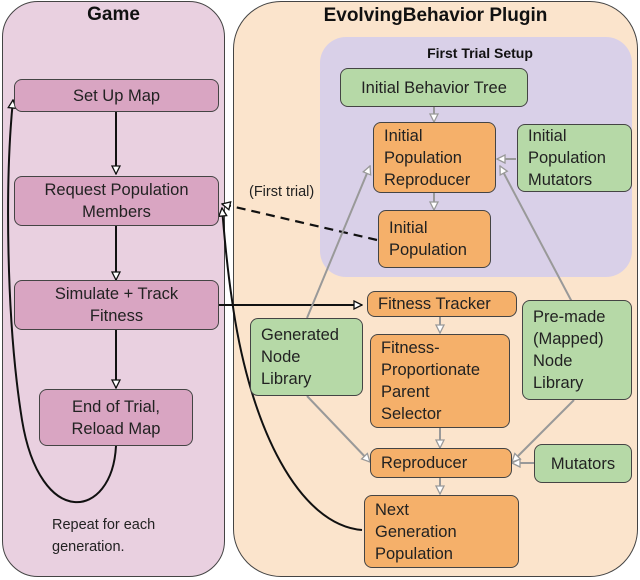 The image size is (640, 580). I want to click on initial-population-node: Initial Population, so click(434, 239).